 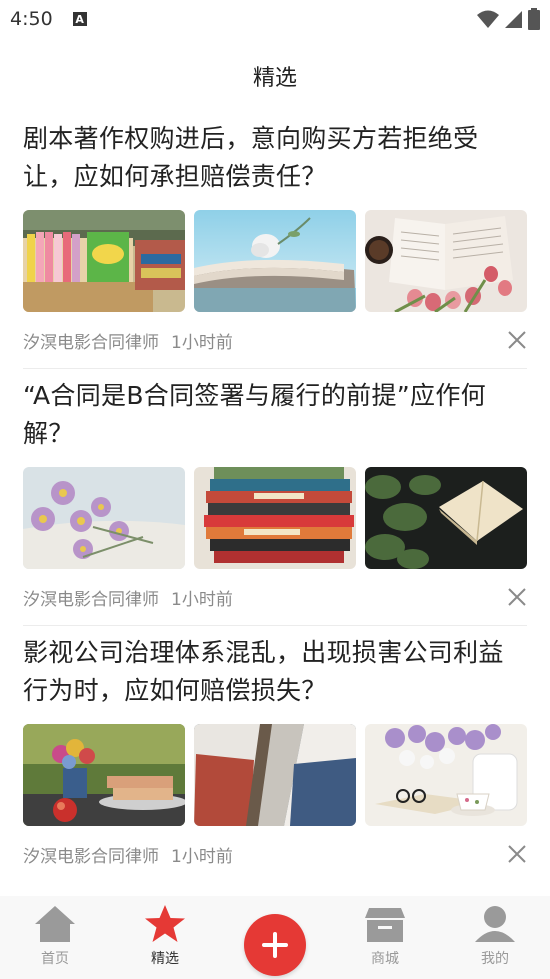 What do you see at coordinates (104, 518) in the screenshot?
I see `thumbnail-purple-flowers` at bounding box center [104, 518].